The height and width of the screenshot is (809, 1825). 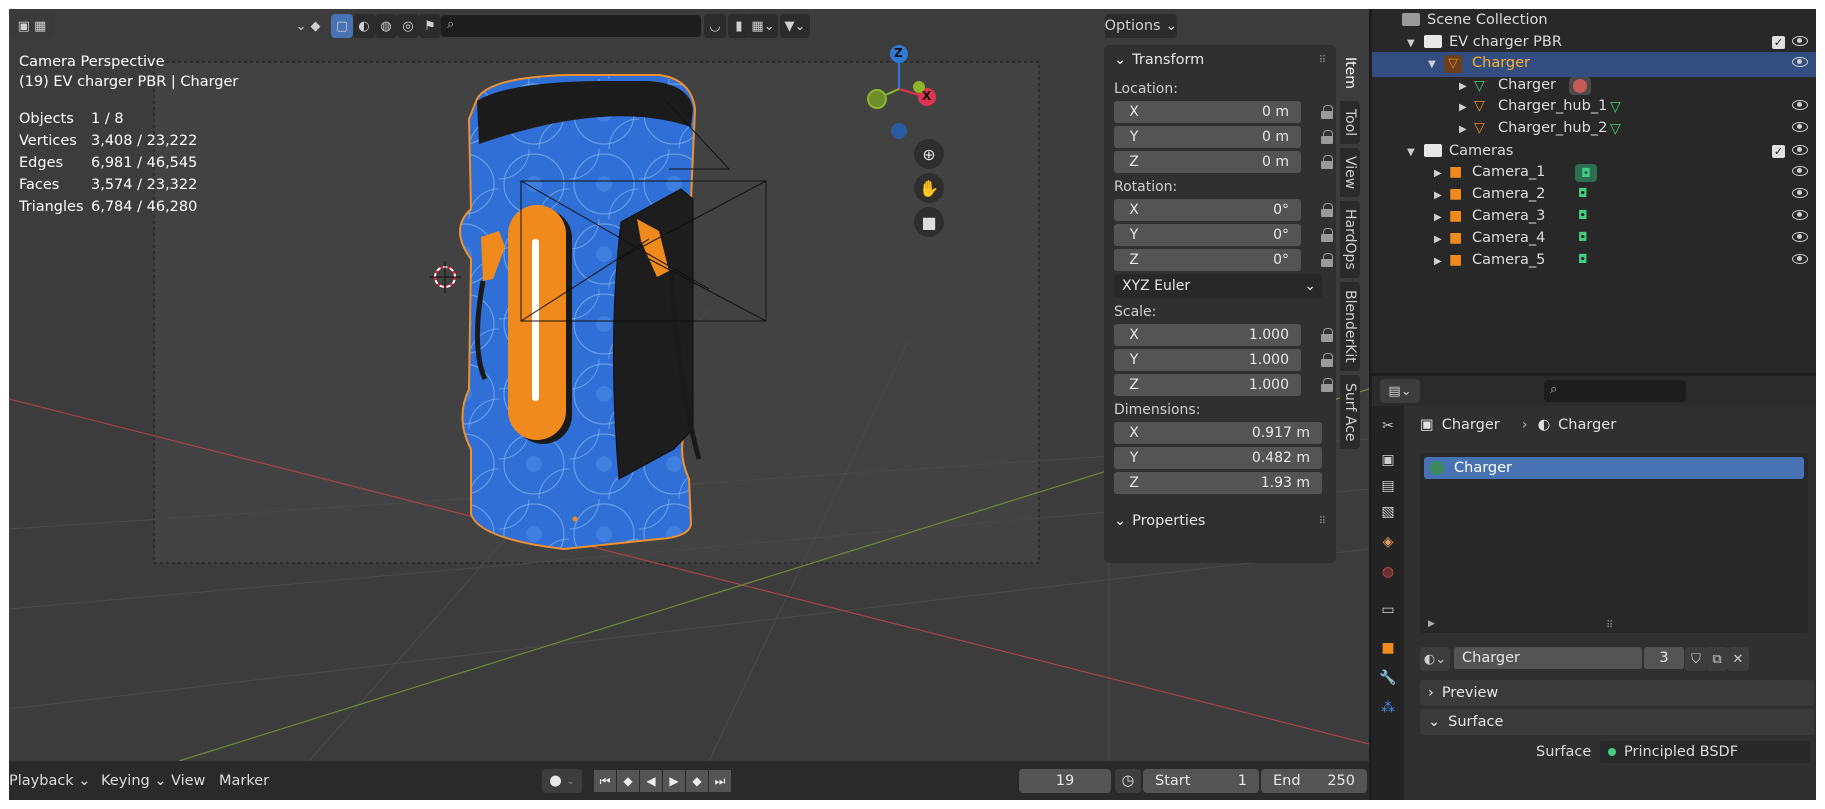 I want to click on close-icon: ✕, so click(x=1738, y=659).